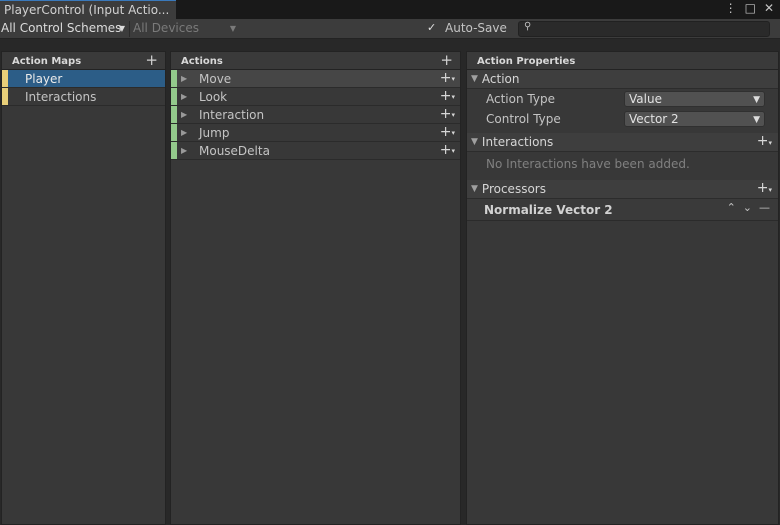  What do you see at coordinates (215, 78) in the screenshot?
I see `action-label: Move` at bounding box center [215, 78].